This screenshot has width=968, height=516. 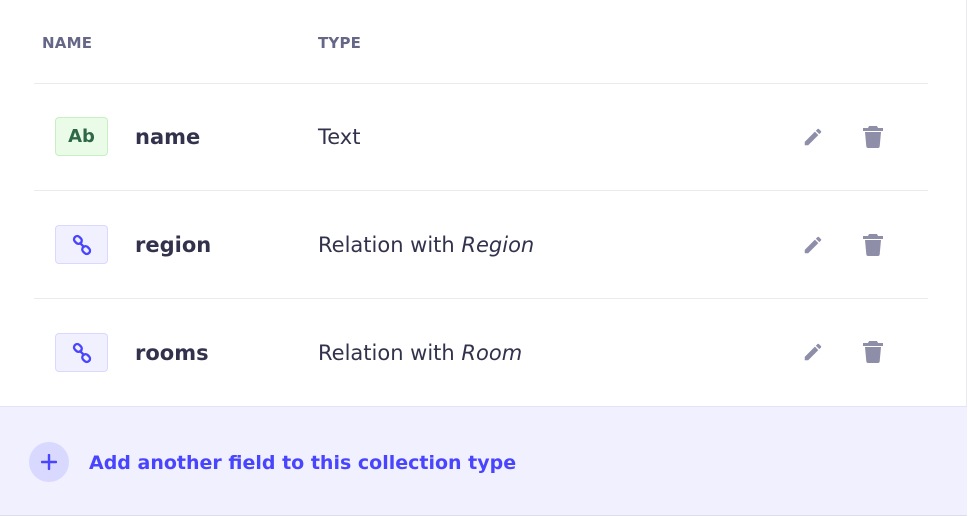 I want to click on text-type-badge-label: Ab, so click(x=81, y=136).